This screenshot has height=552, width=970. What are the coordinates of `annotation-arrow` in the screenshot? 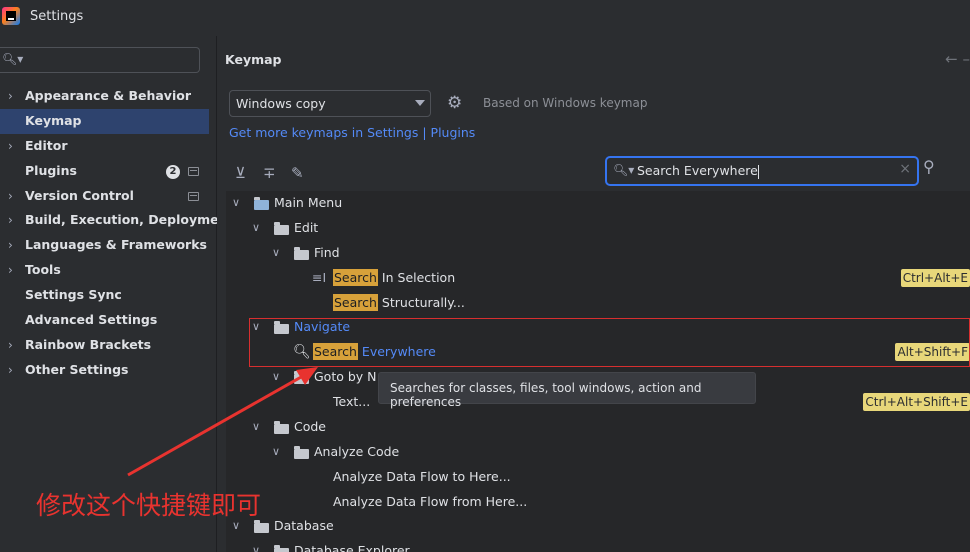 It's located at (222, 422).